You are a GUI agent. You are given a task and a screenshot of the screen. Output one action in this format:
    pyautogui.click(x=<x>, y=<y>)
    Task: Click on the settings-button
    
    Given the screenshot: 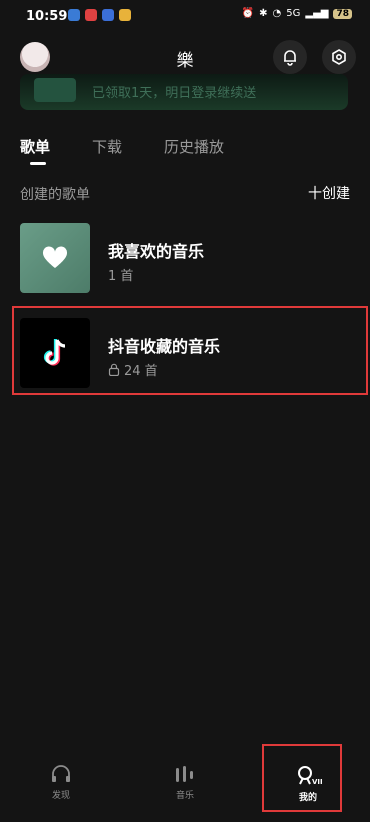 What is the action you would take?
    pyautogui.click(x=339, y=57)
    